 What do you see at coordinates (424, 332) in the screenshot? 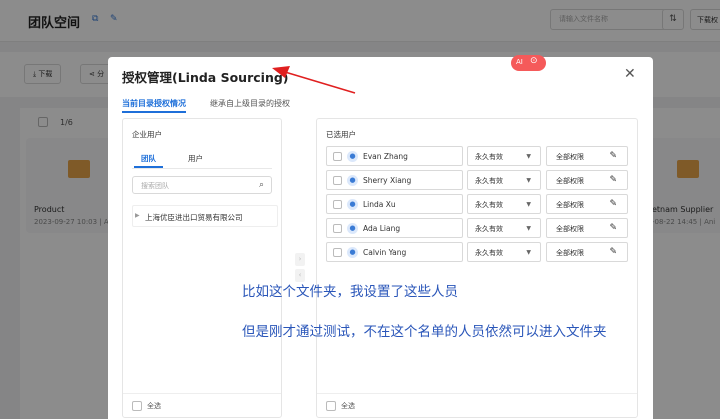
I see `annotation-text: 但是刚才通过测试，不在这个名单的人员依然可以进入文件夹` at bounding box center [424, 332].